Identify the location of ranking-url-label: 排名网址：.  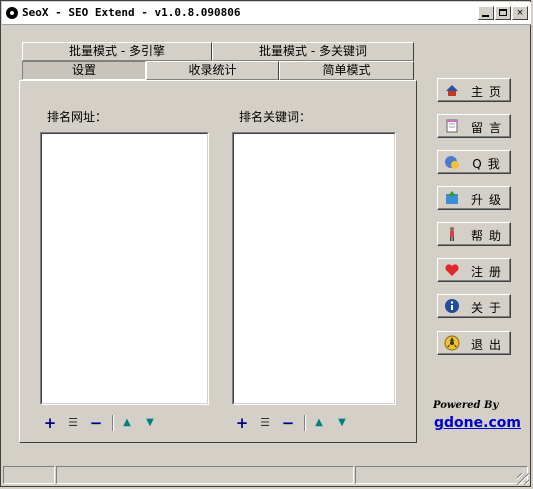
(77, 117).